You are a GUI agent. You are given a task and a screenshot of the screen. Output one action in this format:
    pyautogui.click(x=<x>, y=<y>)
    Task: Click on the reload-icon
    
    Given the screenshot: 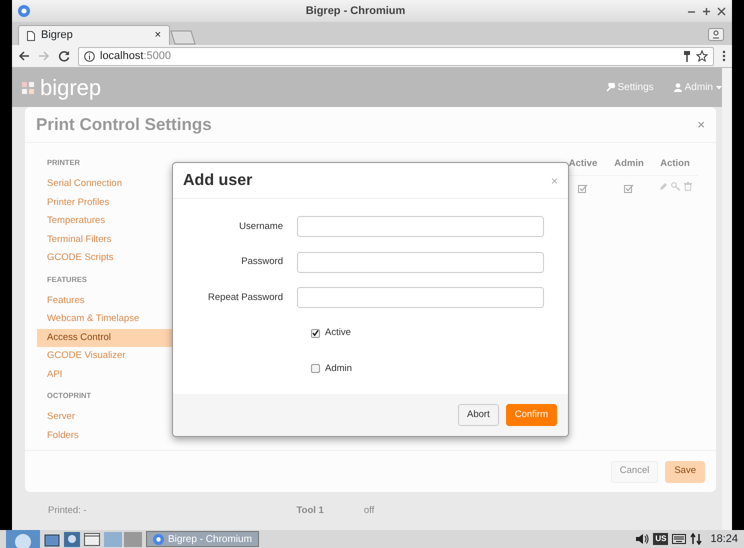 What is the action you would take?
    pyautogui.click(x=64, y=56)
    